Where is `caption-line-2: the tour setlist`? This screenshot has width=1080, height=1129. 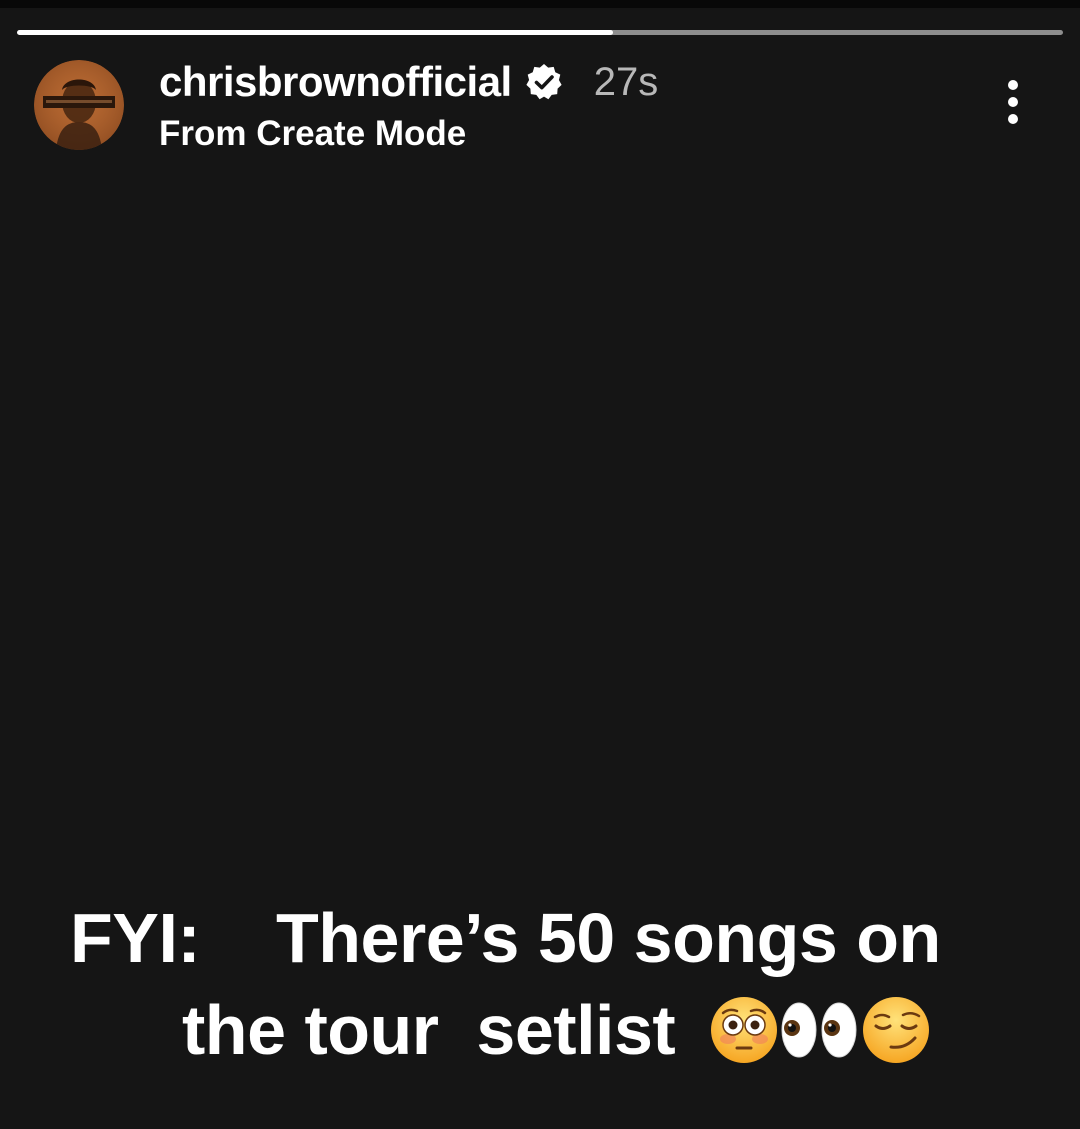 caption-line-2: the tour setlist is located at coordinates (556, 1030).